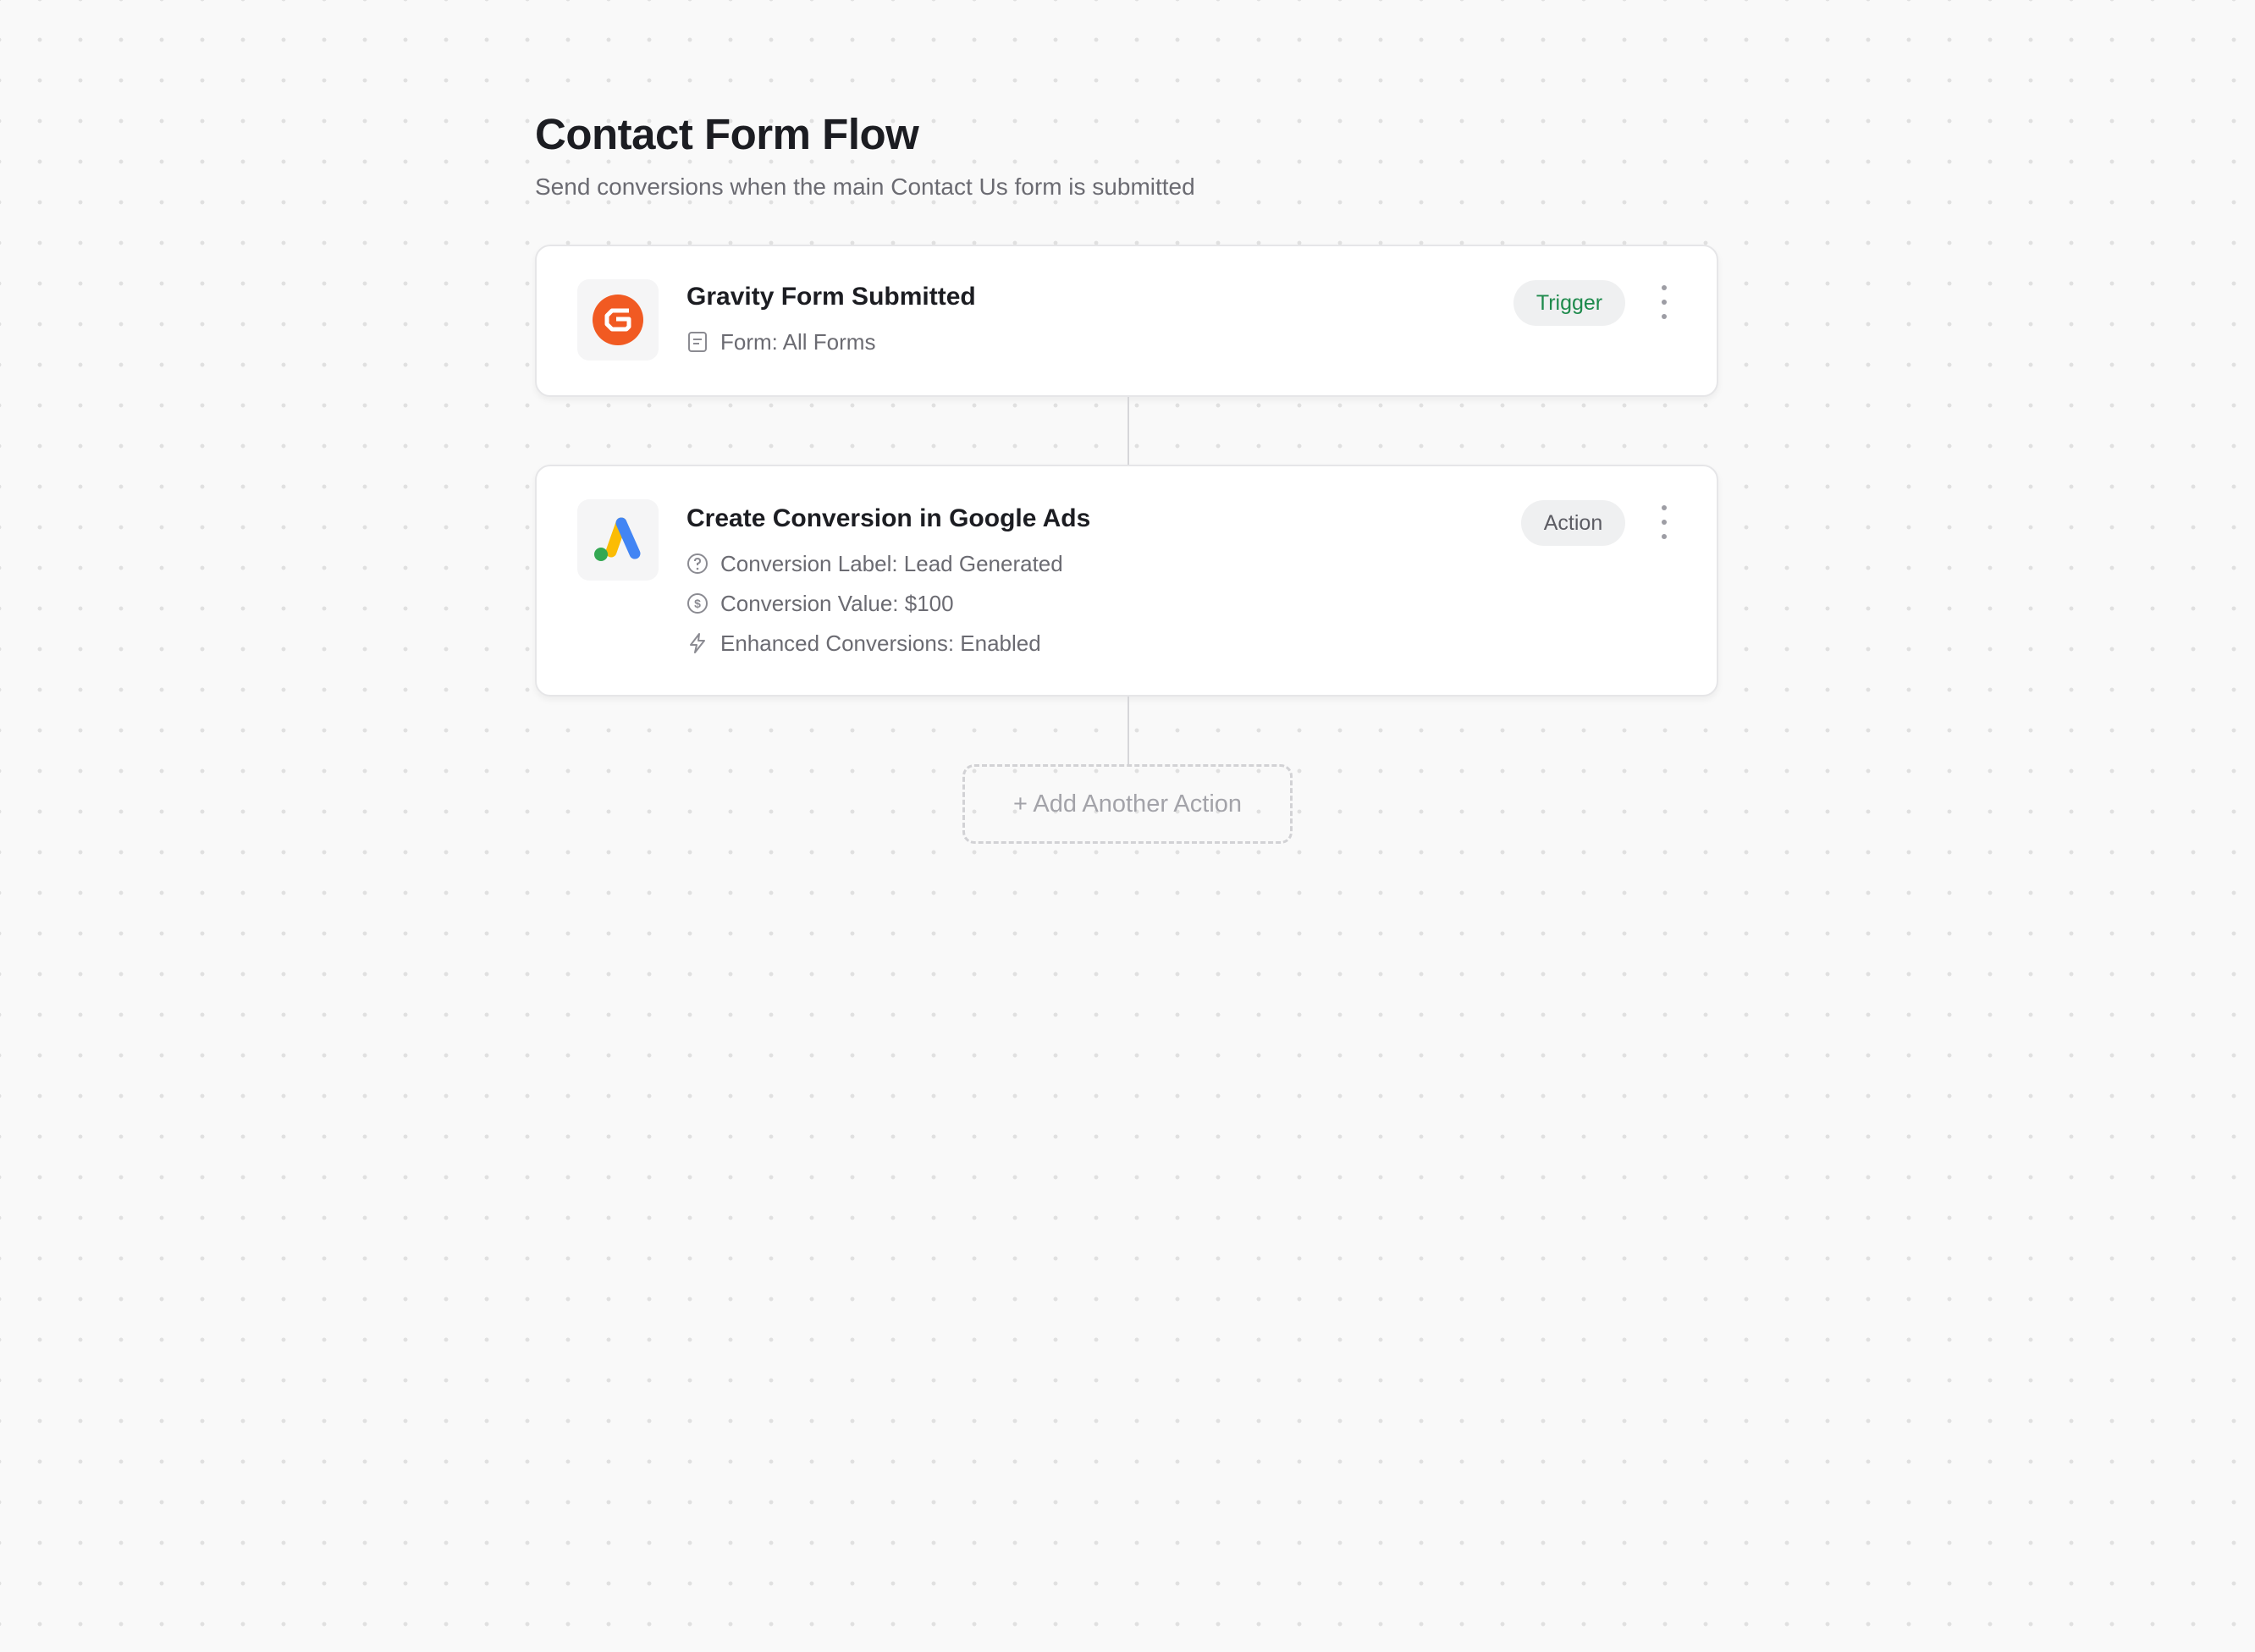 This screenshot has height=1652, width=2255. What do you see at coordinates (1127, 804) in the screenshot?
I see `add-another-action-button: + Add Another Action` at bounding box center [1127, 804].